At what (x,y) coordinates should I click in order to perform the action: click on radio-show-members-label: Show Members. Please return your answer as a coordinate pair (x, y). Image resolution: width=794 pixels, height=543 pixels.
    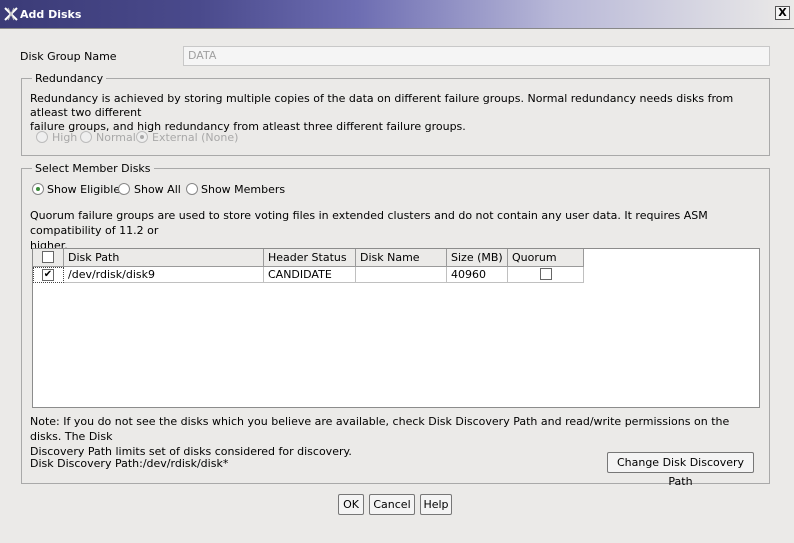
    Looking at the image, I should click on (243, 189).